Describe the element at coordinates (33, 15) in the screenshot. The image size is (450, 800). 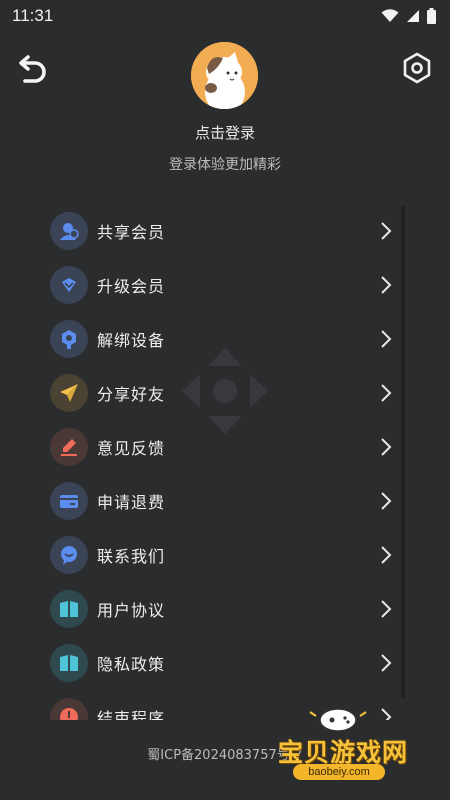
I see `status-time: 11:31` at that location.